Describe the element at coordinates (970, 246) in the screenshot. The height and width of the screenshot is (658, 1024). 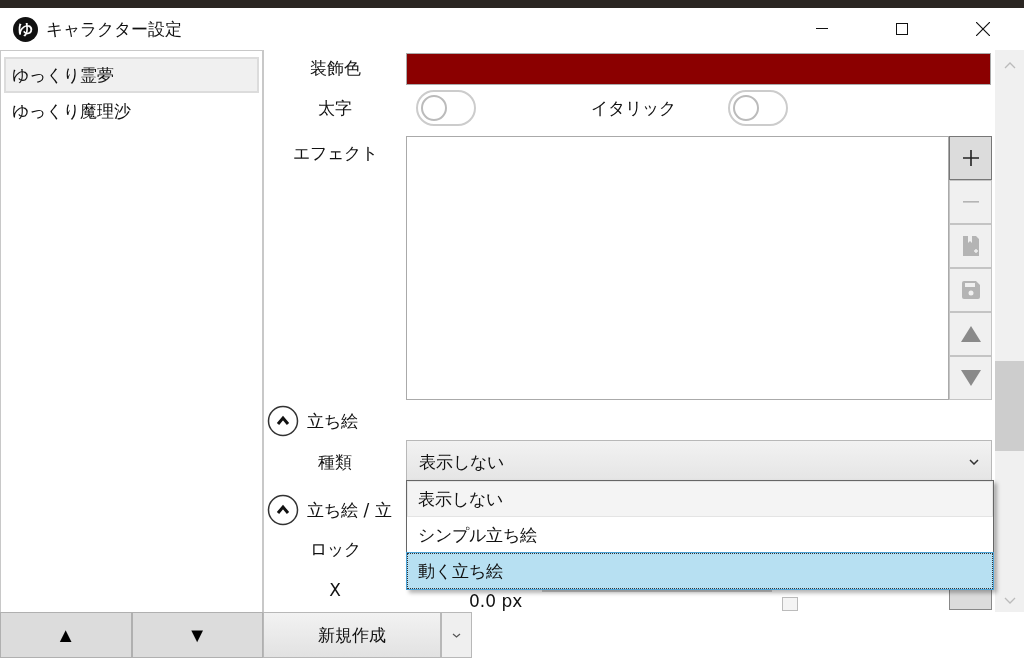
I see `save-as-icon` at that location.